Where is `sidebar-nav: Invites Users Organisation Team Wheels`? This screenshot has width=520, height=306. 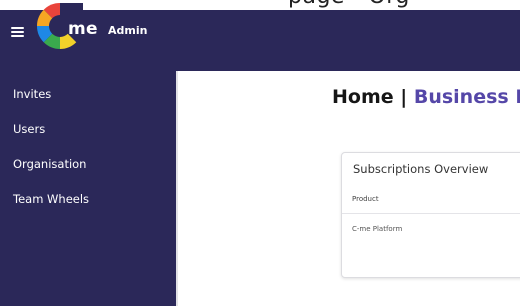 sidebar-nav: Invites Users Organisation Team Wheels is located at coordinates (51, 157).